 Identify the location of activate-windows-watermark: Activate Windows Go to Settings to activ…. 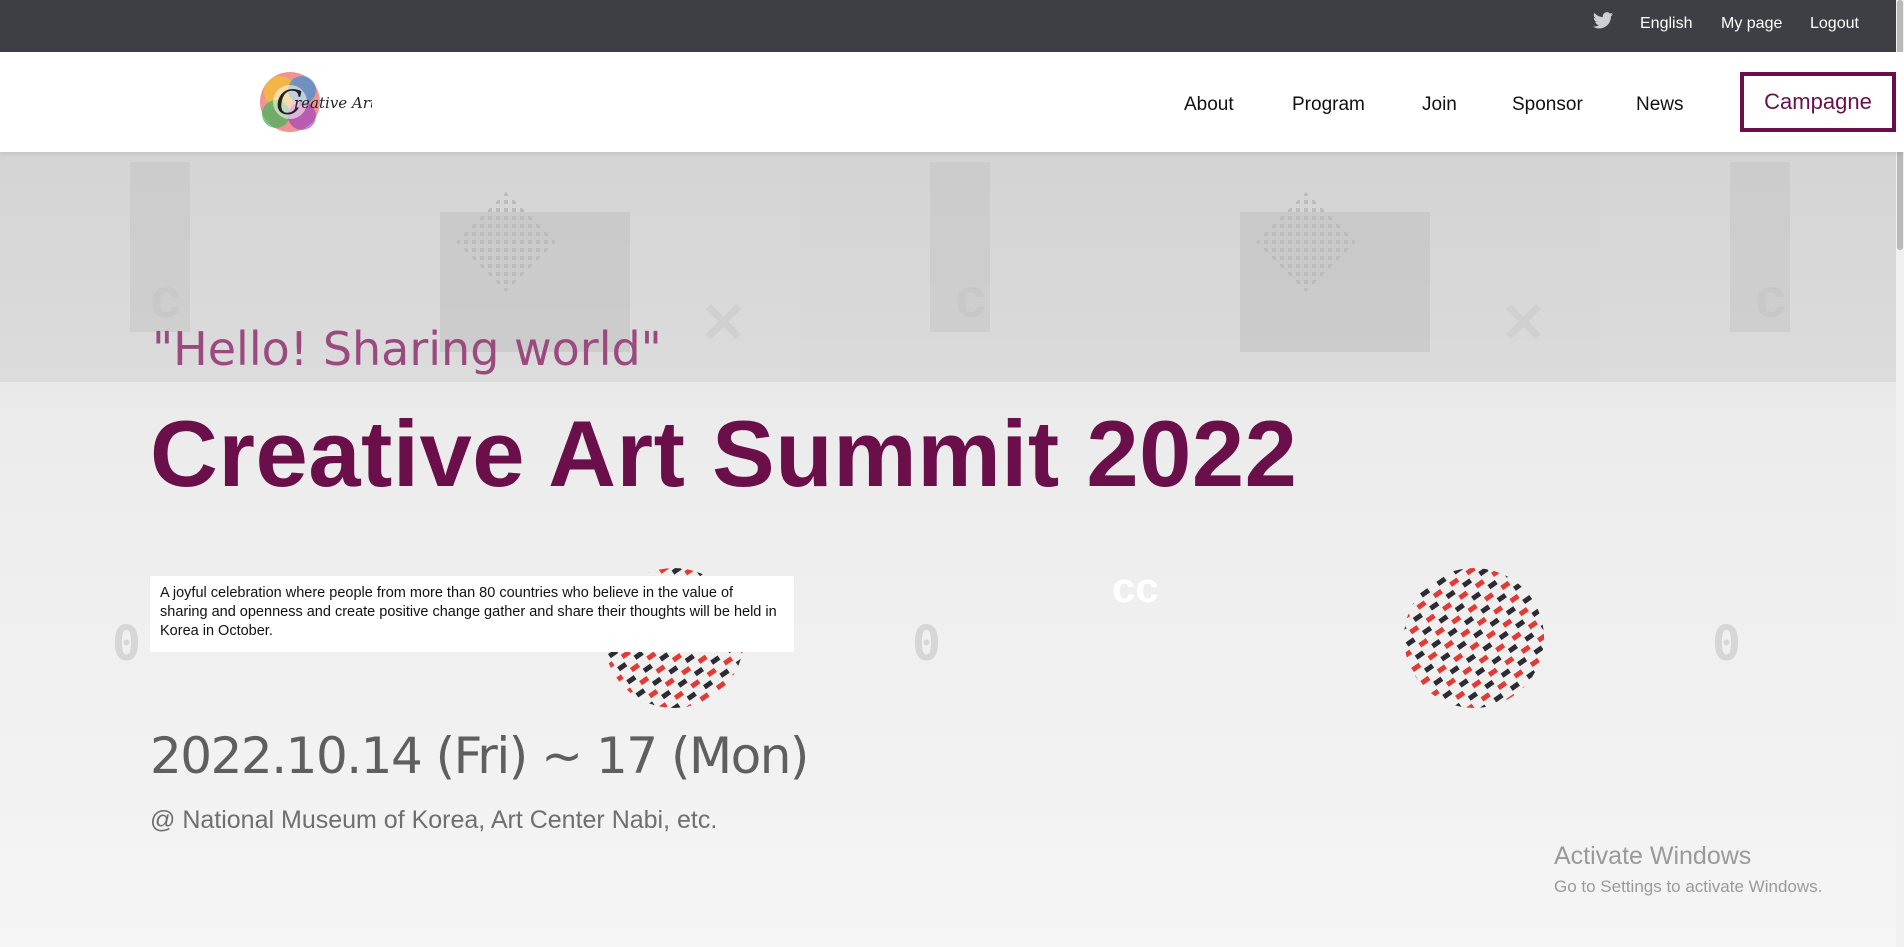
(1688, 869).